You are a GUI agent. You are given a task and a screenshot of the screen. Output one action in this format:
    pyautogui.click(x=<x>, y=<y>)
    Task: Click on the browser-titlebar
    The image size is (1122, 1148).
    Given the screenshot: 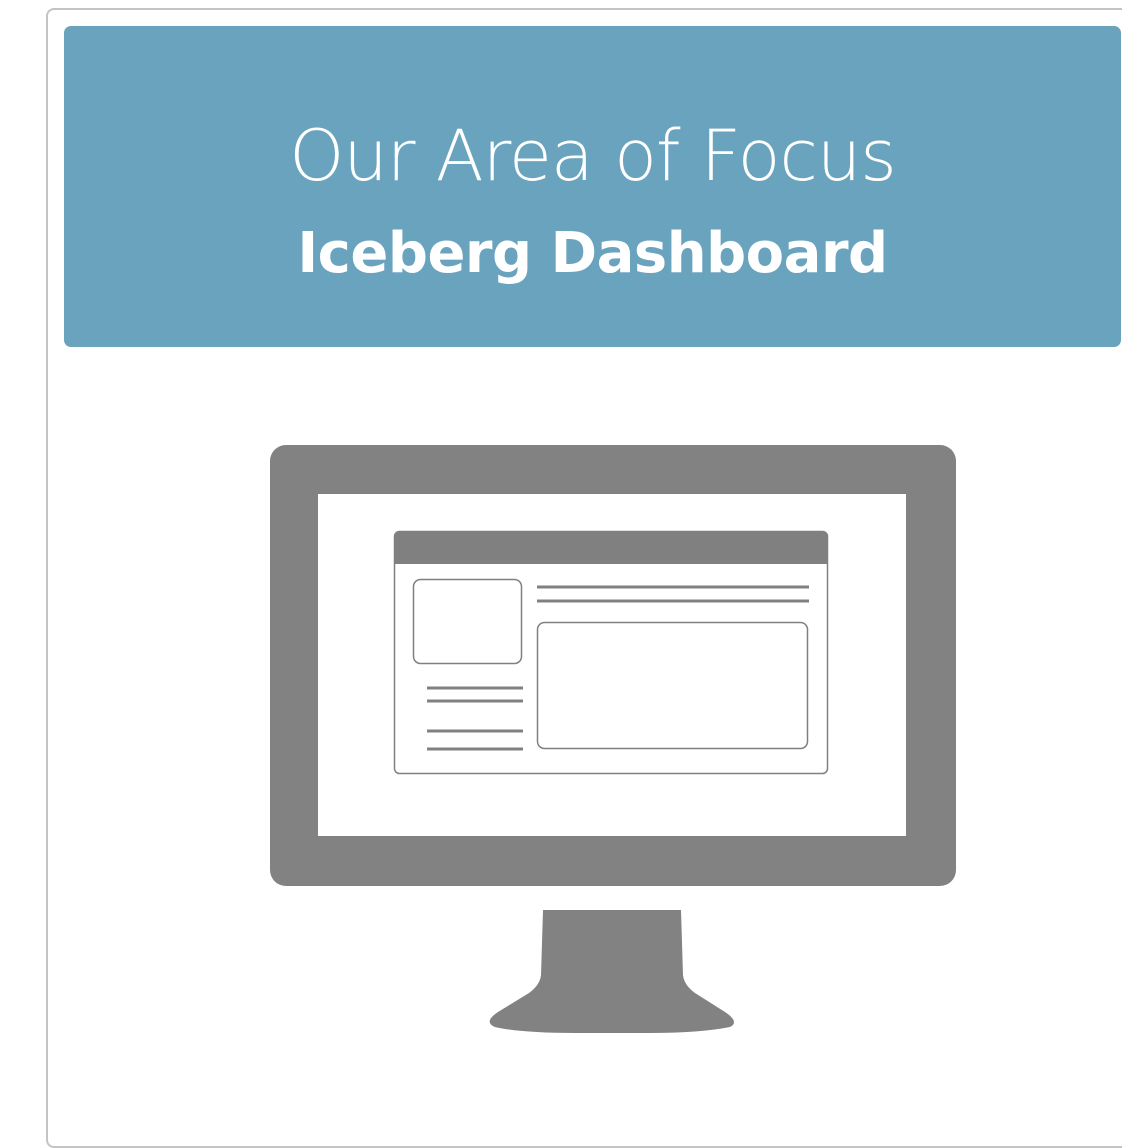 What is the action you would take?
    pyautogui.click(x=611, y=547)
    